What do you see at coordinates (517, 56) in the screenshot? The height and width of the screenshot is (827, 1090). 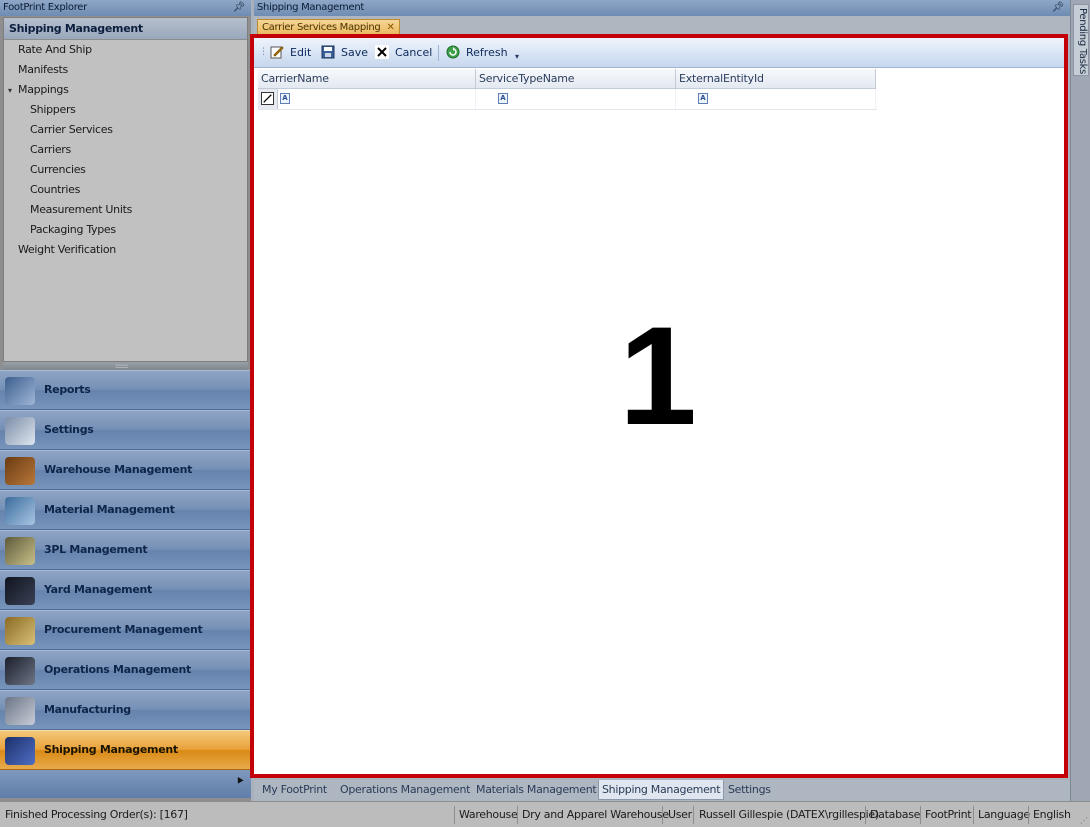 I see `toolbar-overflow-icon: ▾` at bounding box center [517, 56].